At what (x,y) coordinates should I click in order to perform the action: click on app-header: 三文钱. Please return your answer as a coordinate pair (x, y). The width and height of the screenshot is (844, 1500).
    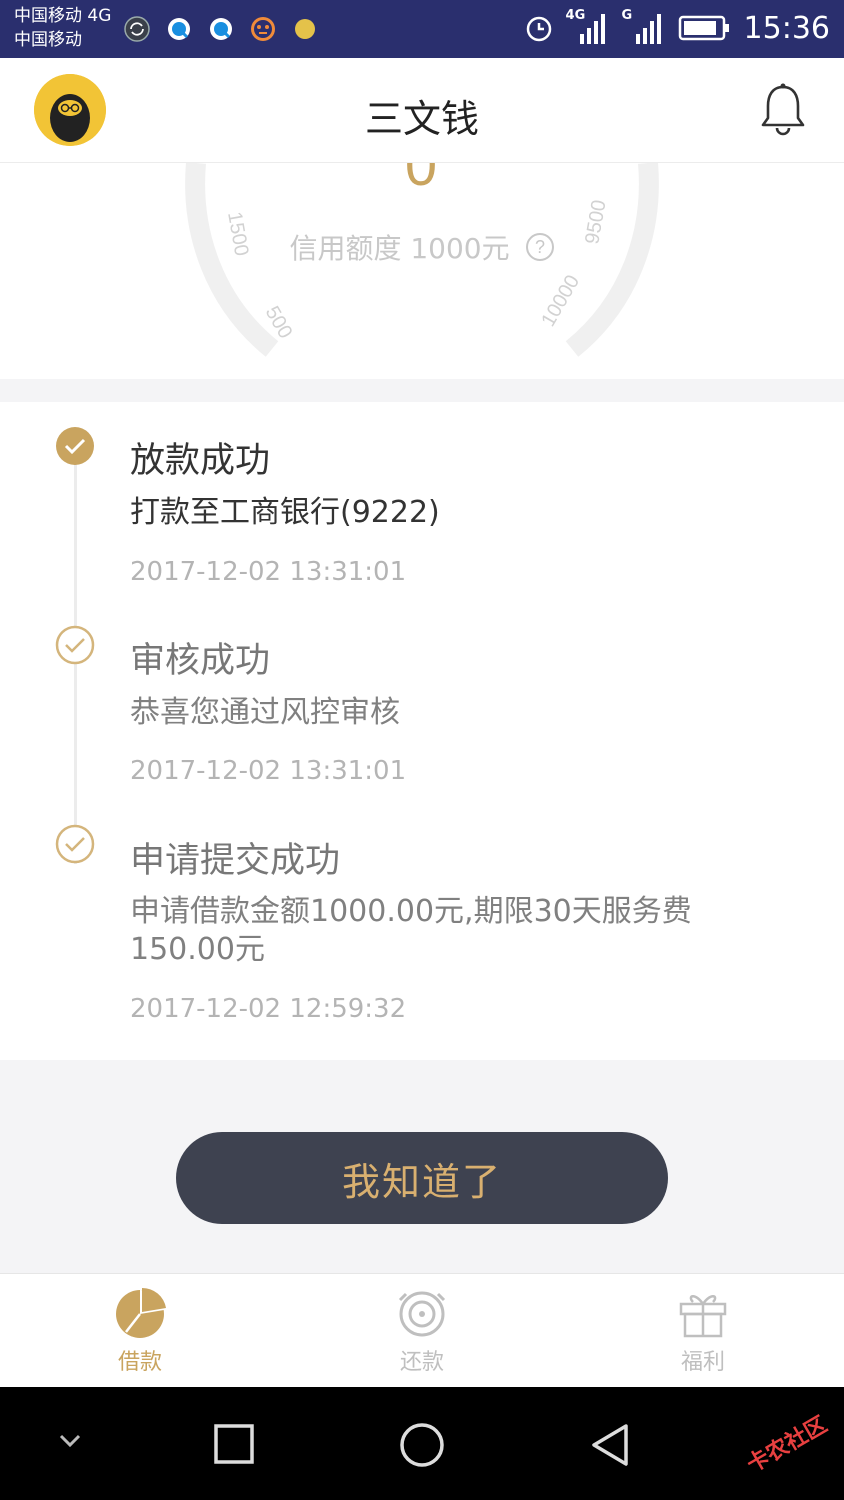
    Looking at the image, I should click on (422, 110).